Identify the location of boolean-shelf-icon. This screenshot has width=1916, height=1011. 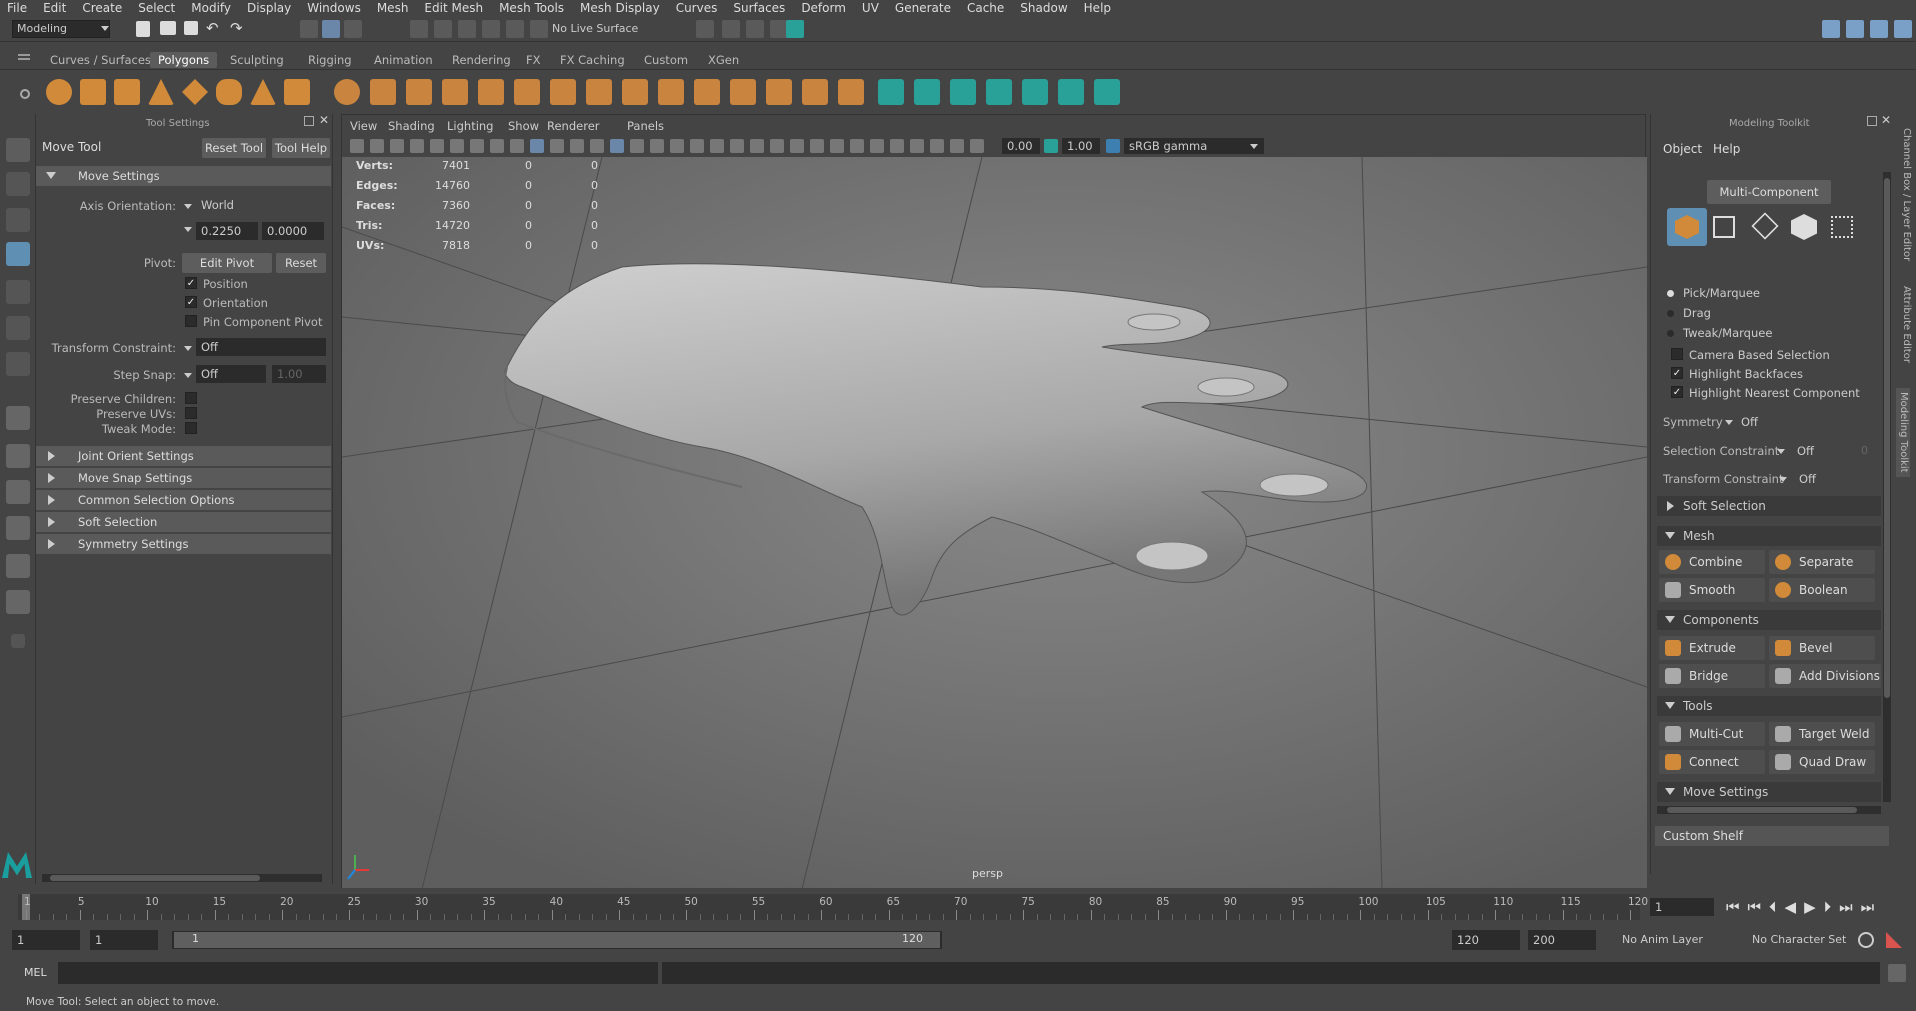
(491, 92).